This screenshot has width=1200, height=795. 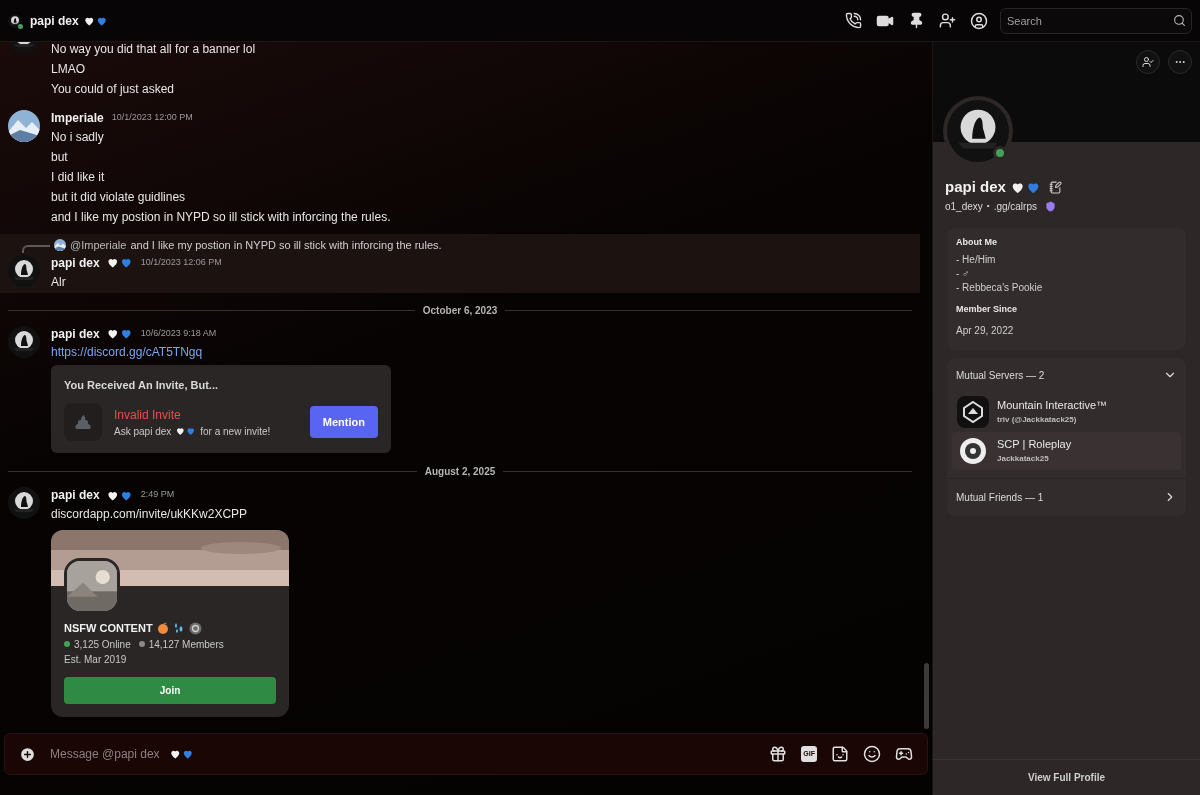 I want to click on message-text: and I like my postion in NYPD so ill stick with inforcing the rules., so click(x=221, y=217).